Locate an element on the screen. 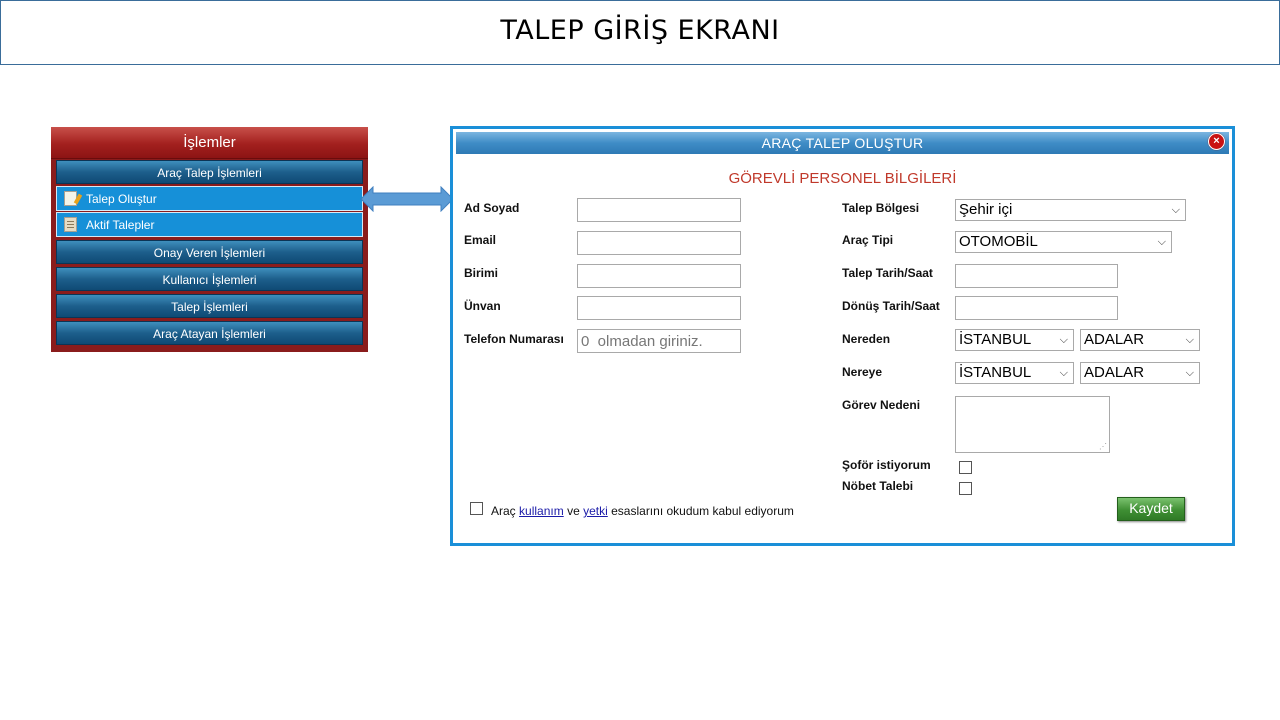  dialog-title: ARAÇ TALEP OLUŞTUR is located at coordinates (842, 143).